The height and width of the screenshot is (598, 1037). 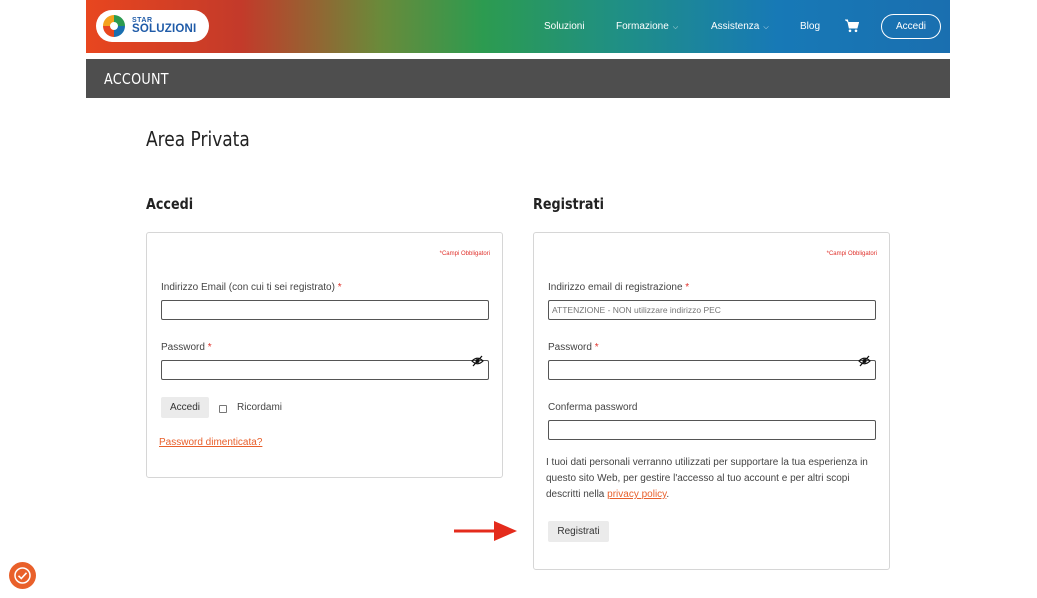 I want to click on register-email-label: Indirizzo email di registrazione *, so click(x=619, y=287).